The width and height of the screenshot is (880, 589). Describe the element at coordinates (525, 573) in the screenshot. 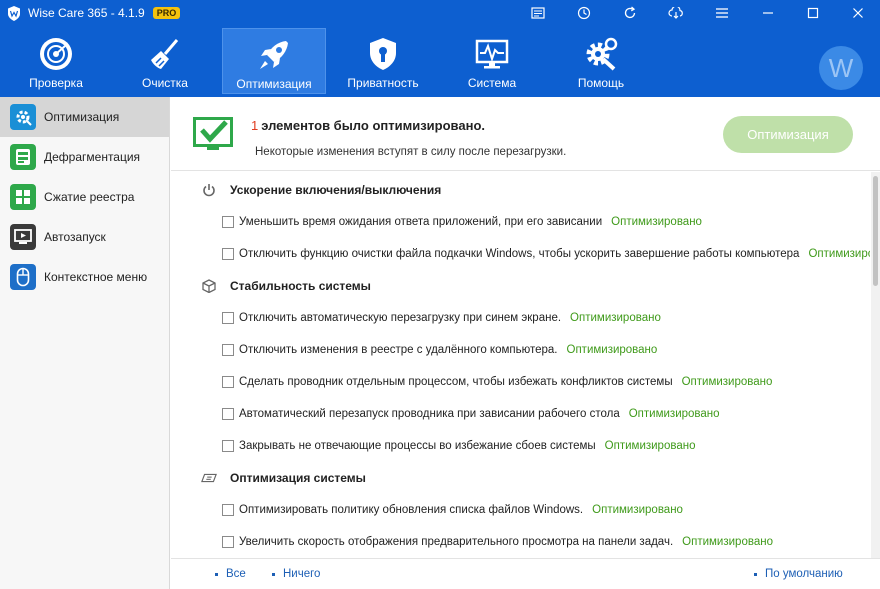

I see `selection-footer: Все Ничего По умолчанию` at that location.